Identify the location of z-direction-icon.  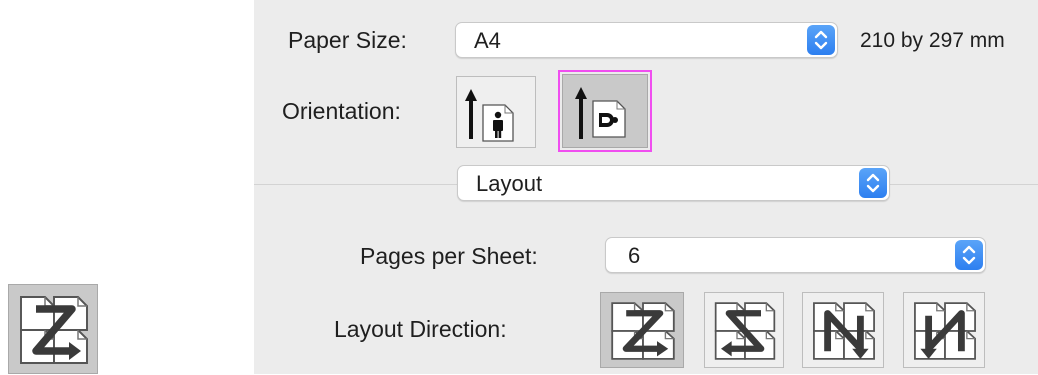
(643, 331).